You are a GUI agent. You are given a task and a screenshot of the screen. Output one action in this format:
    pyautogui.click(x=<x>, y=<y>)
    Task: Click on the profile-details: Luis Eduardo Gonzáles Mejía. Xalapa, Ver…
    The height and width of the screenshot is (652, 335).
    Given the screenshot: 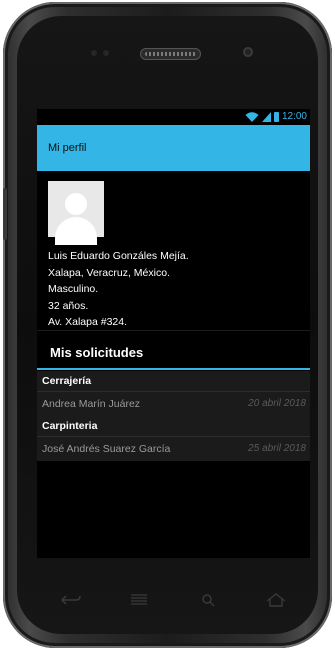 What is the action you would take?
    pyautogui.click(x=118, y=289)
    